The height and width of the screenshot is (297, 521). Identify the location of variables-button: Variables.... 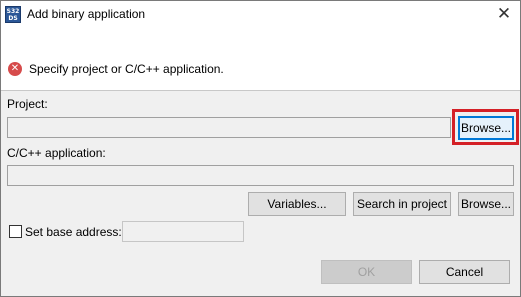
(297, 204).